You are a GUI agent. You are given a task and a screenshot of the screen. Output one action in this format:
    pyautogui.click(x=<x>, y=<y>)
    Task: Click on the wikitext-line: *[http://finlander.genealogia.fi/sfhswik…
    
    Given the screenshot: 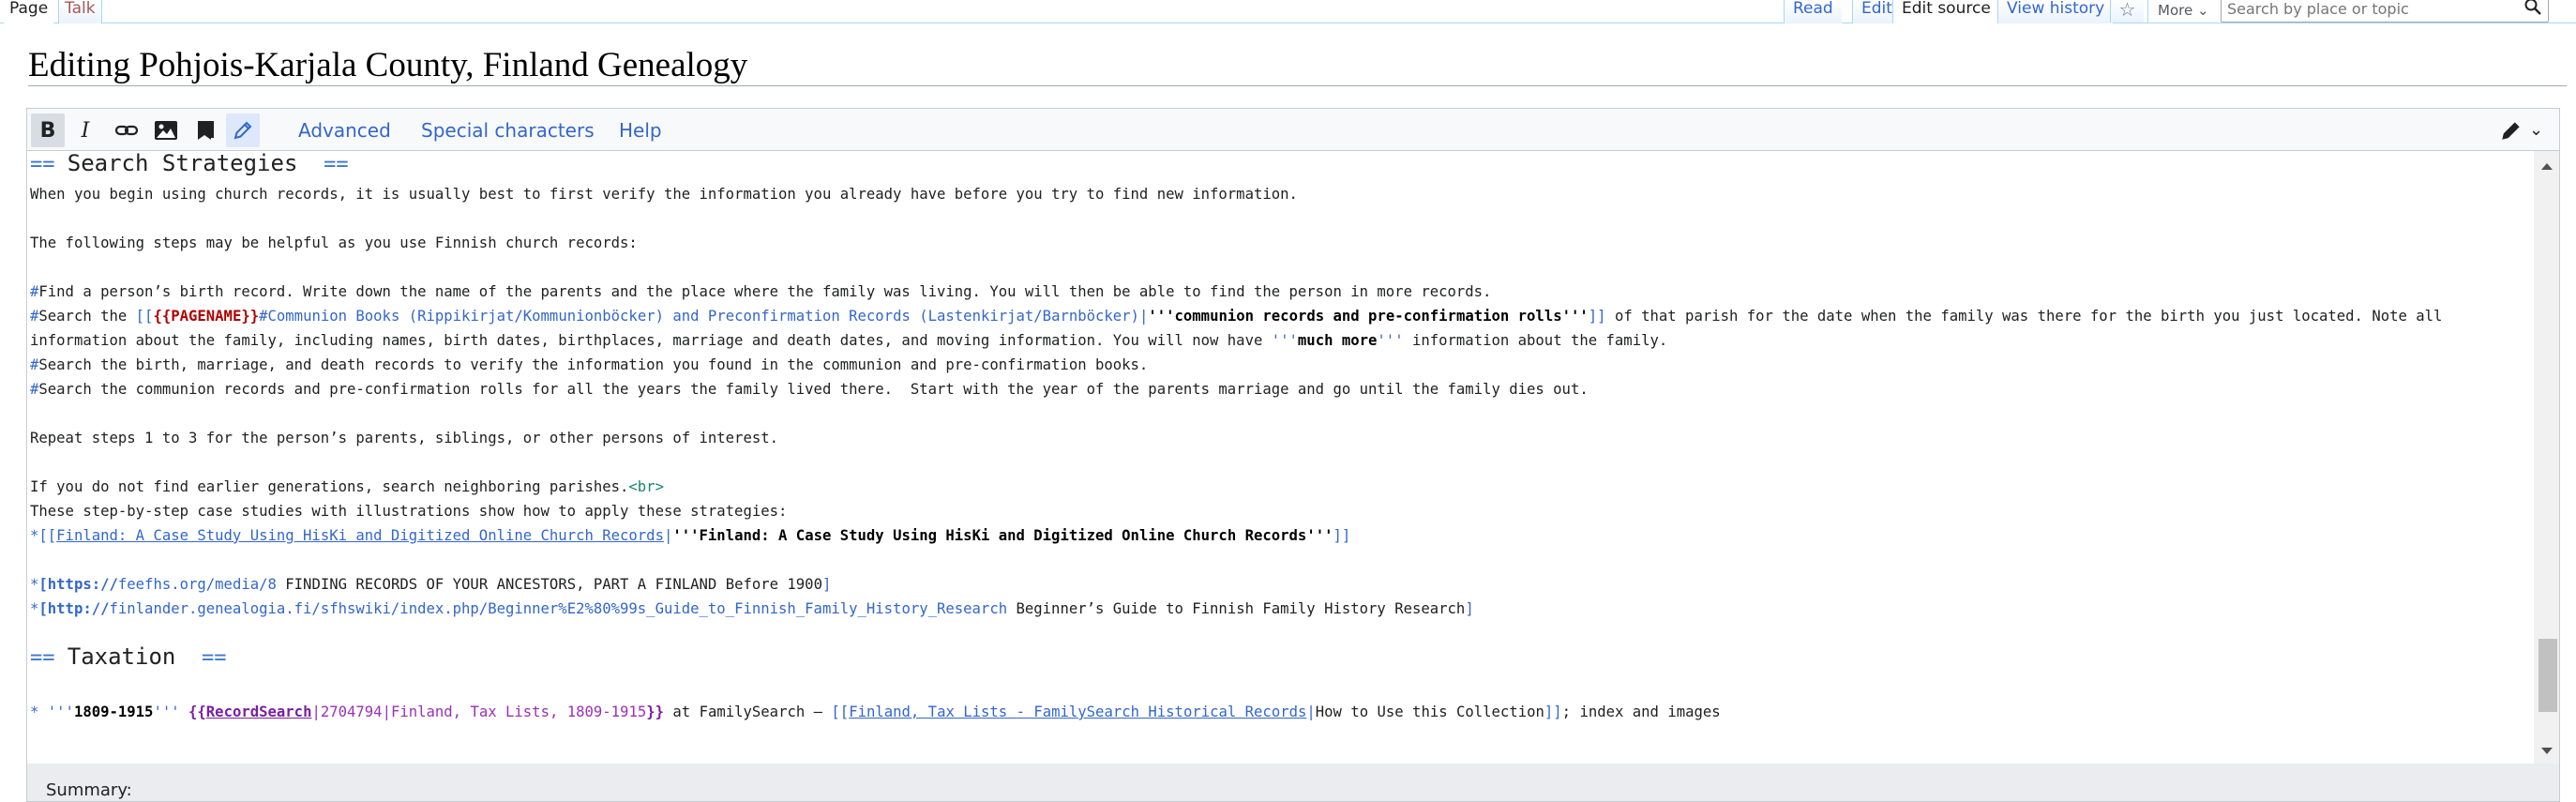 What is the action you would take?
    pyautogui.click(x=752, y=608)
    